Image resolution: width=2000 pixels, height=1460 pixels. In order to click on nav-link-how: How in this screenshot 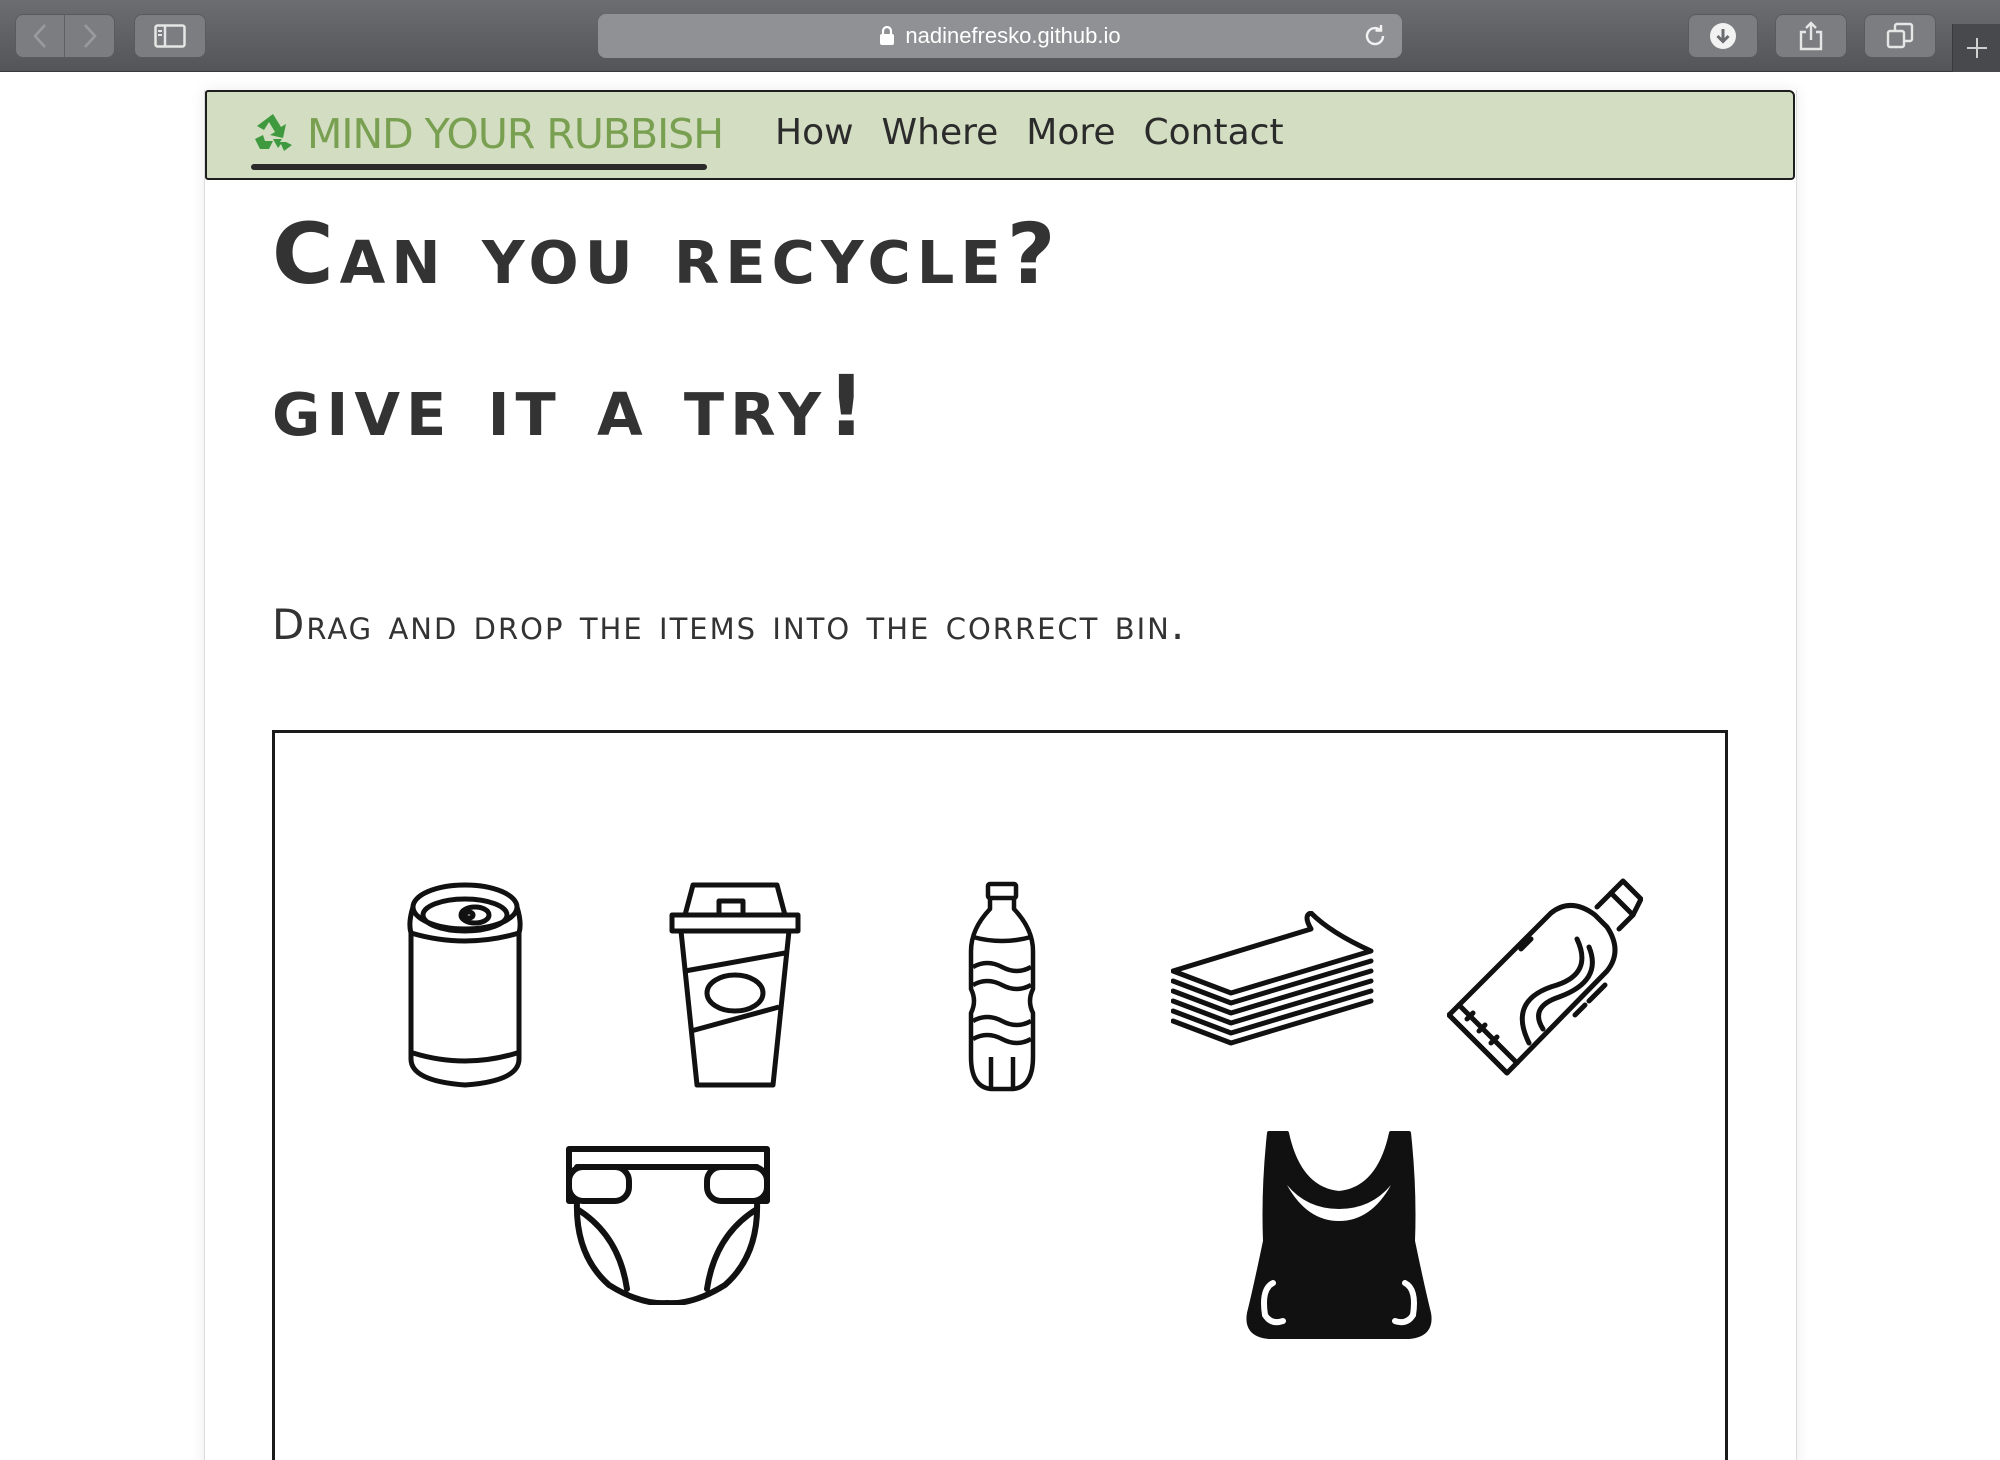, I will do `click(814, 132)`.